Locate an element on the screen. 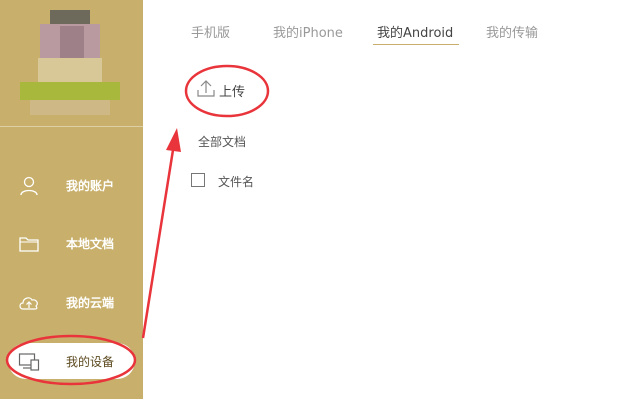  tab-my-android: 我的Android is located at coordinates (415, 31).